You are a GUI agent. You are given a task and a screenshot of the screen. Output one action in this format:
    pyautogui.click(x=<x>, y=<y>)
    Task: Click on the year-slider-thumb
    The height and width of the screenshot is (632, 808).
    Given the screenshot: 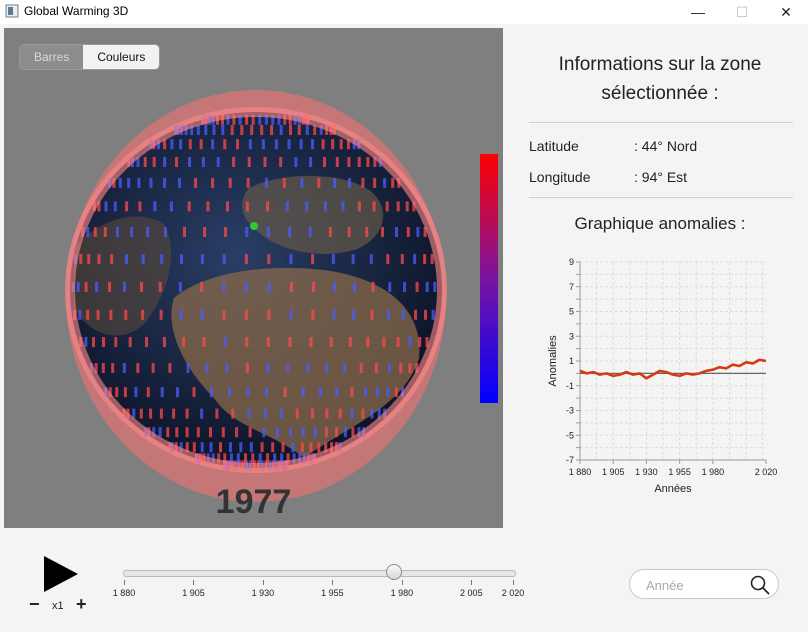 What is the action you would take?
    pyautogui.click(x=393, y=572)
    